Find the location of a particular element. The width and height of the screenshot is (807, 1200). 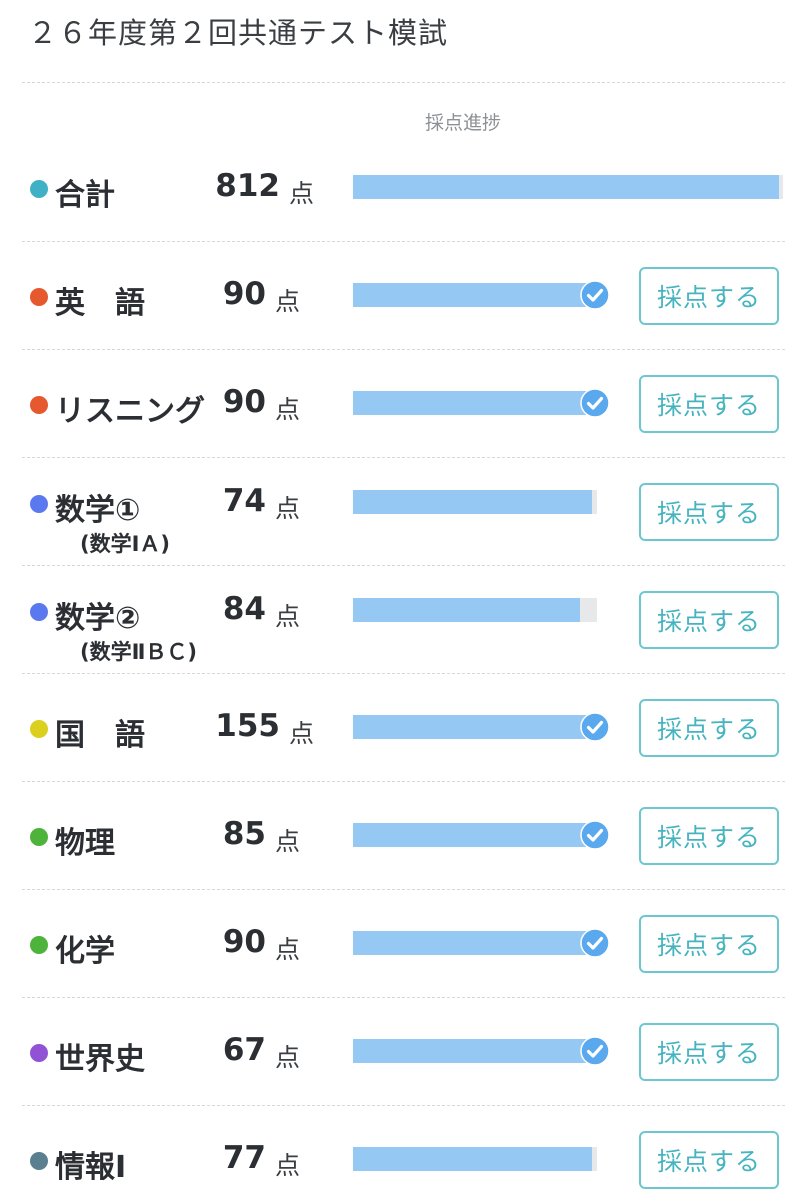

total-progress-fill is located at coordinates (566, 187).